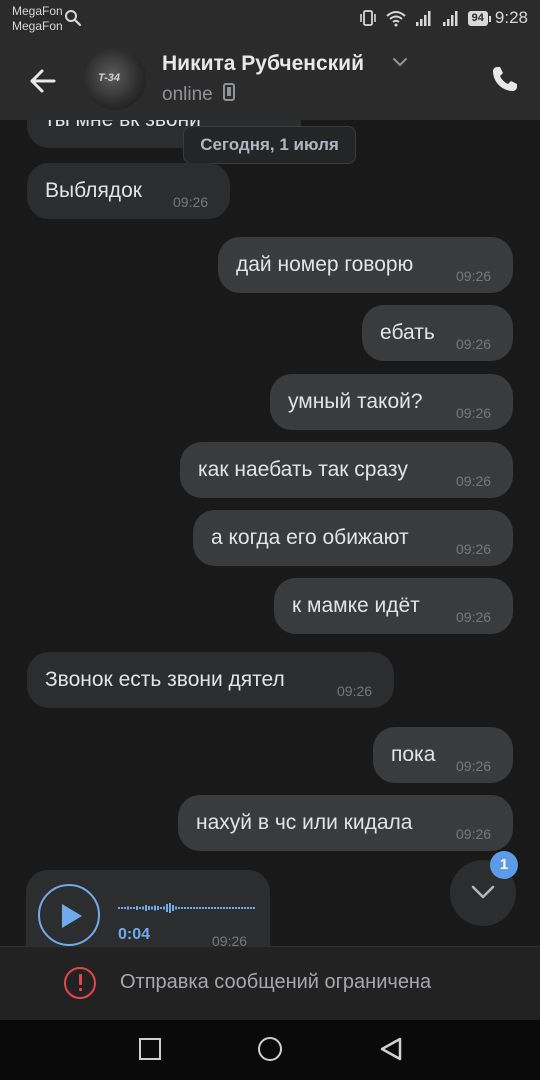 This screenshot has width=540, height=1080. I want to click on phone-icon, so click(505, 79).